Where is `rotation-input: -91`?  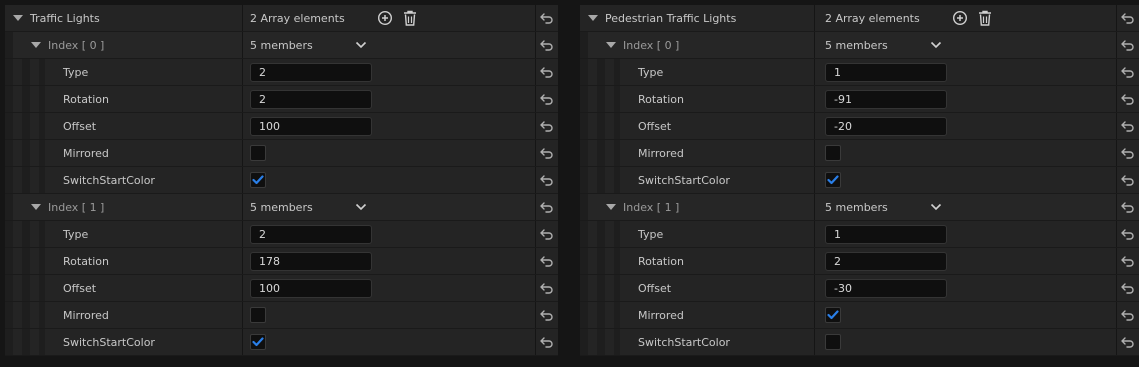 rotation-input: -91 is located at coordinates (886, 99).